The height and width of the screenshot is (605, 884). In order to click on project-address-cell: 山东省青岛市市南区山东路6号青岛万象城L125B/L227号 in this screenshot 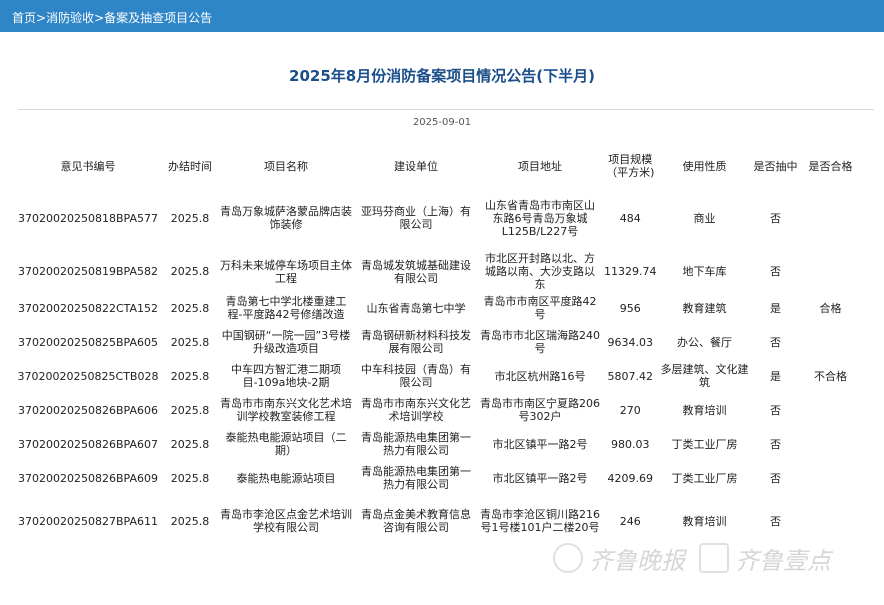, I will do `click(540, 218)`.